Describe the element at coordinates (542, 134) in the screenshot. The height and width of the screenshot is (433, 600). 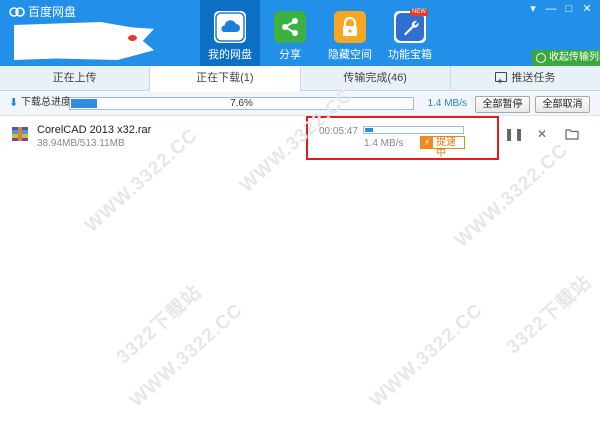
I see `close-icon: ✕` at that location.